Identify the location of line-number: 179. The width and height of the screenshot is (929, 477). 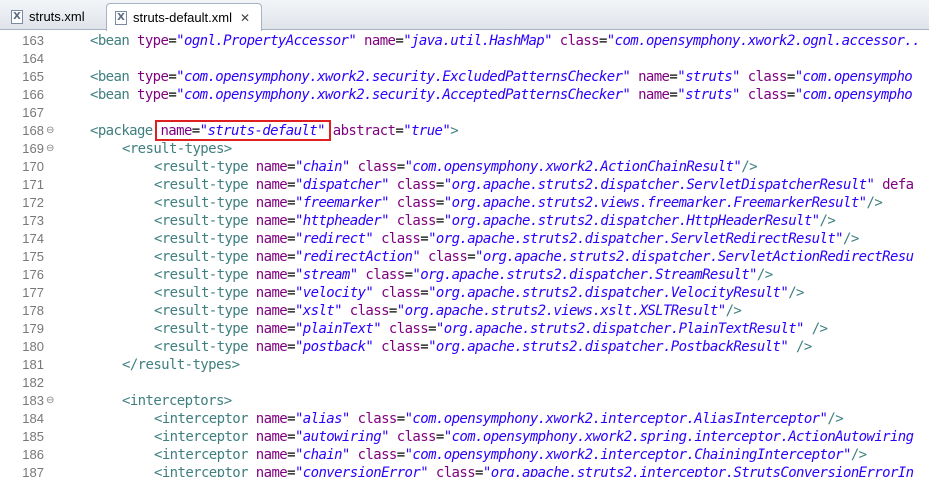
(33, 328).